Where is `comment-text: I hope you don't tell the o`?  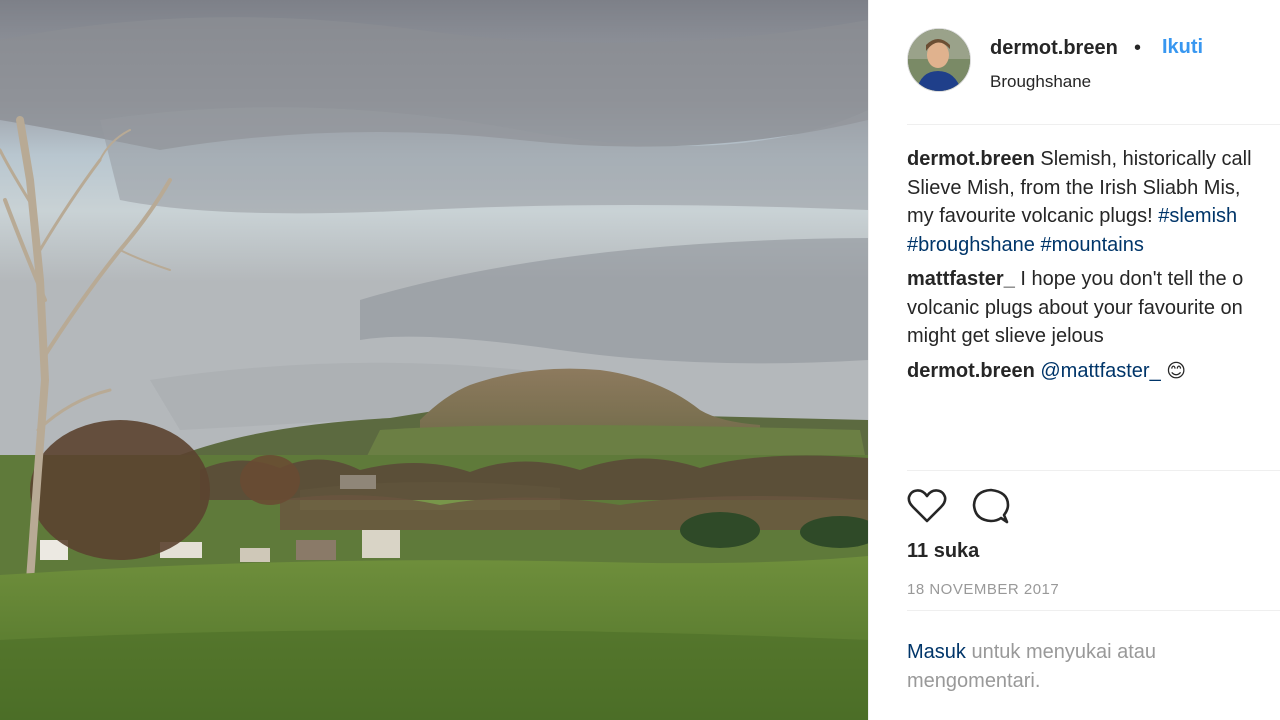 comment-text: I hope you don't tell the o is located at coordinates (1129, 279).